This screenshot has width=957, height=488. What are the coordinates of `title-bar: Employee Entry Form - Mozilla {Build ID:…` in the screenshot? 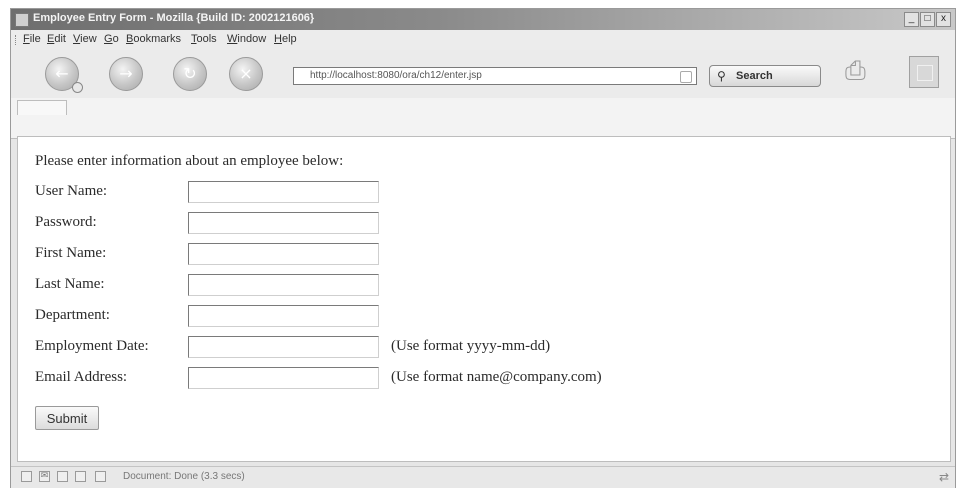 It's located at (483, 19).